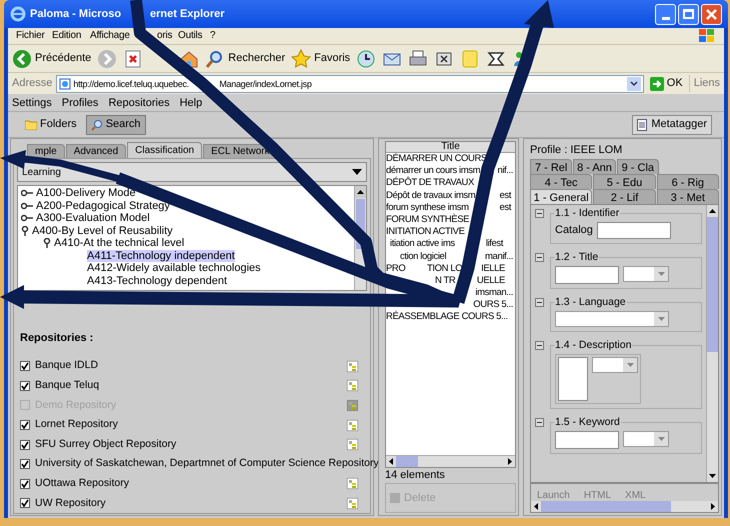 This screenshot has height=526, width=730. Describe the element at coordinates (119, 243) in the screenshot. I see `tree-item: A410-At the technical level` at that location.